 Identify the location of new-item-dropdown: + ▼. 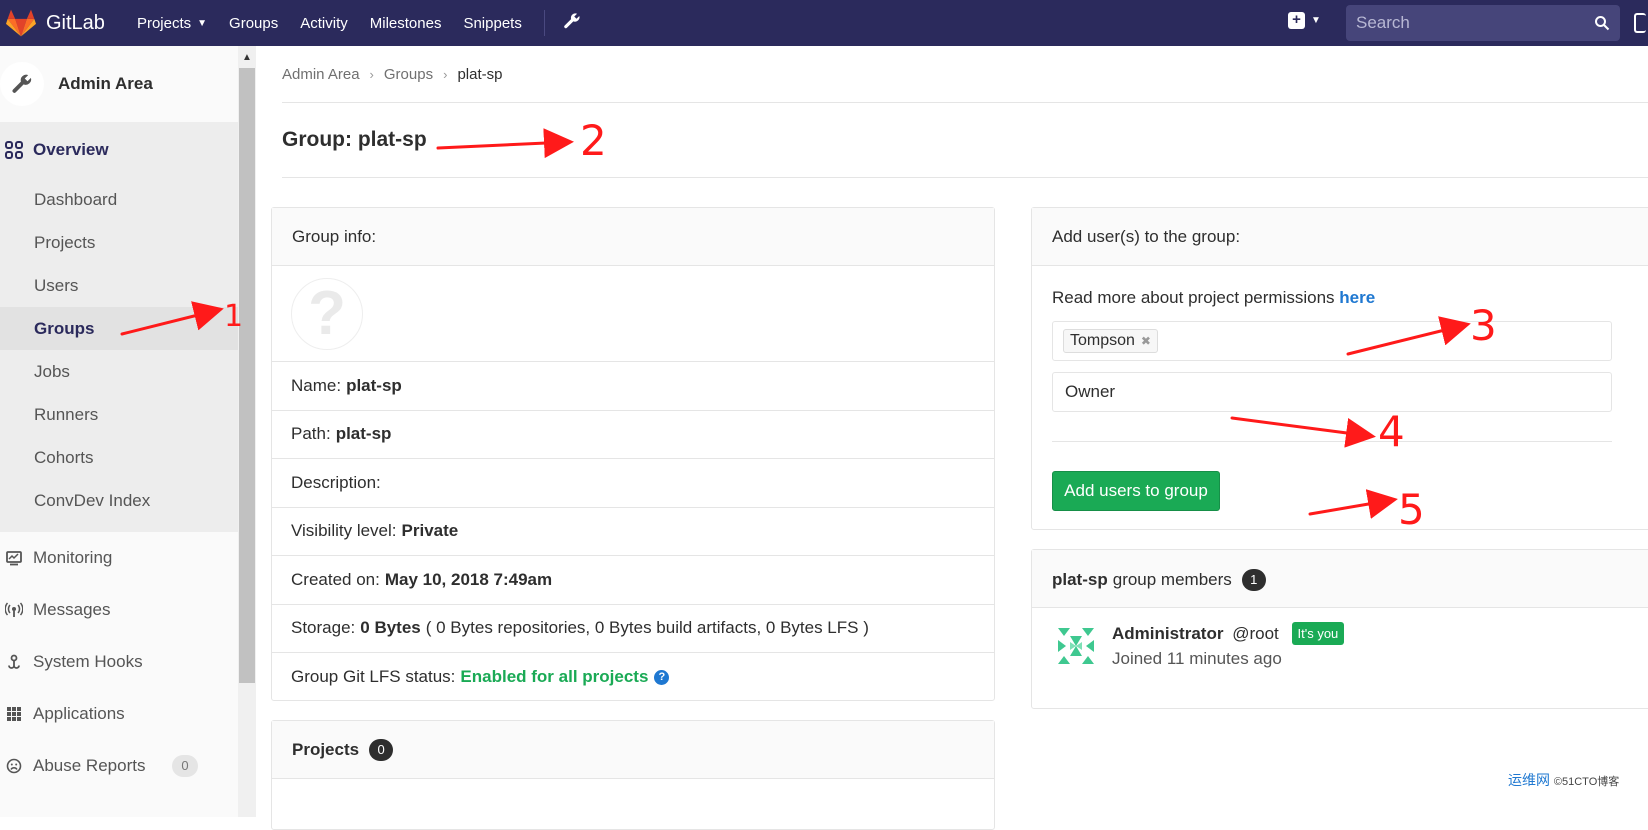
(1304, 20).